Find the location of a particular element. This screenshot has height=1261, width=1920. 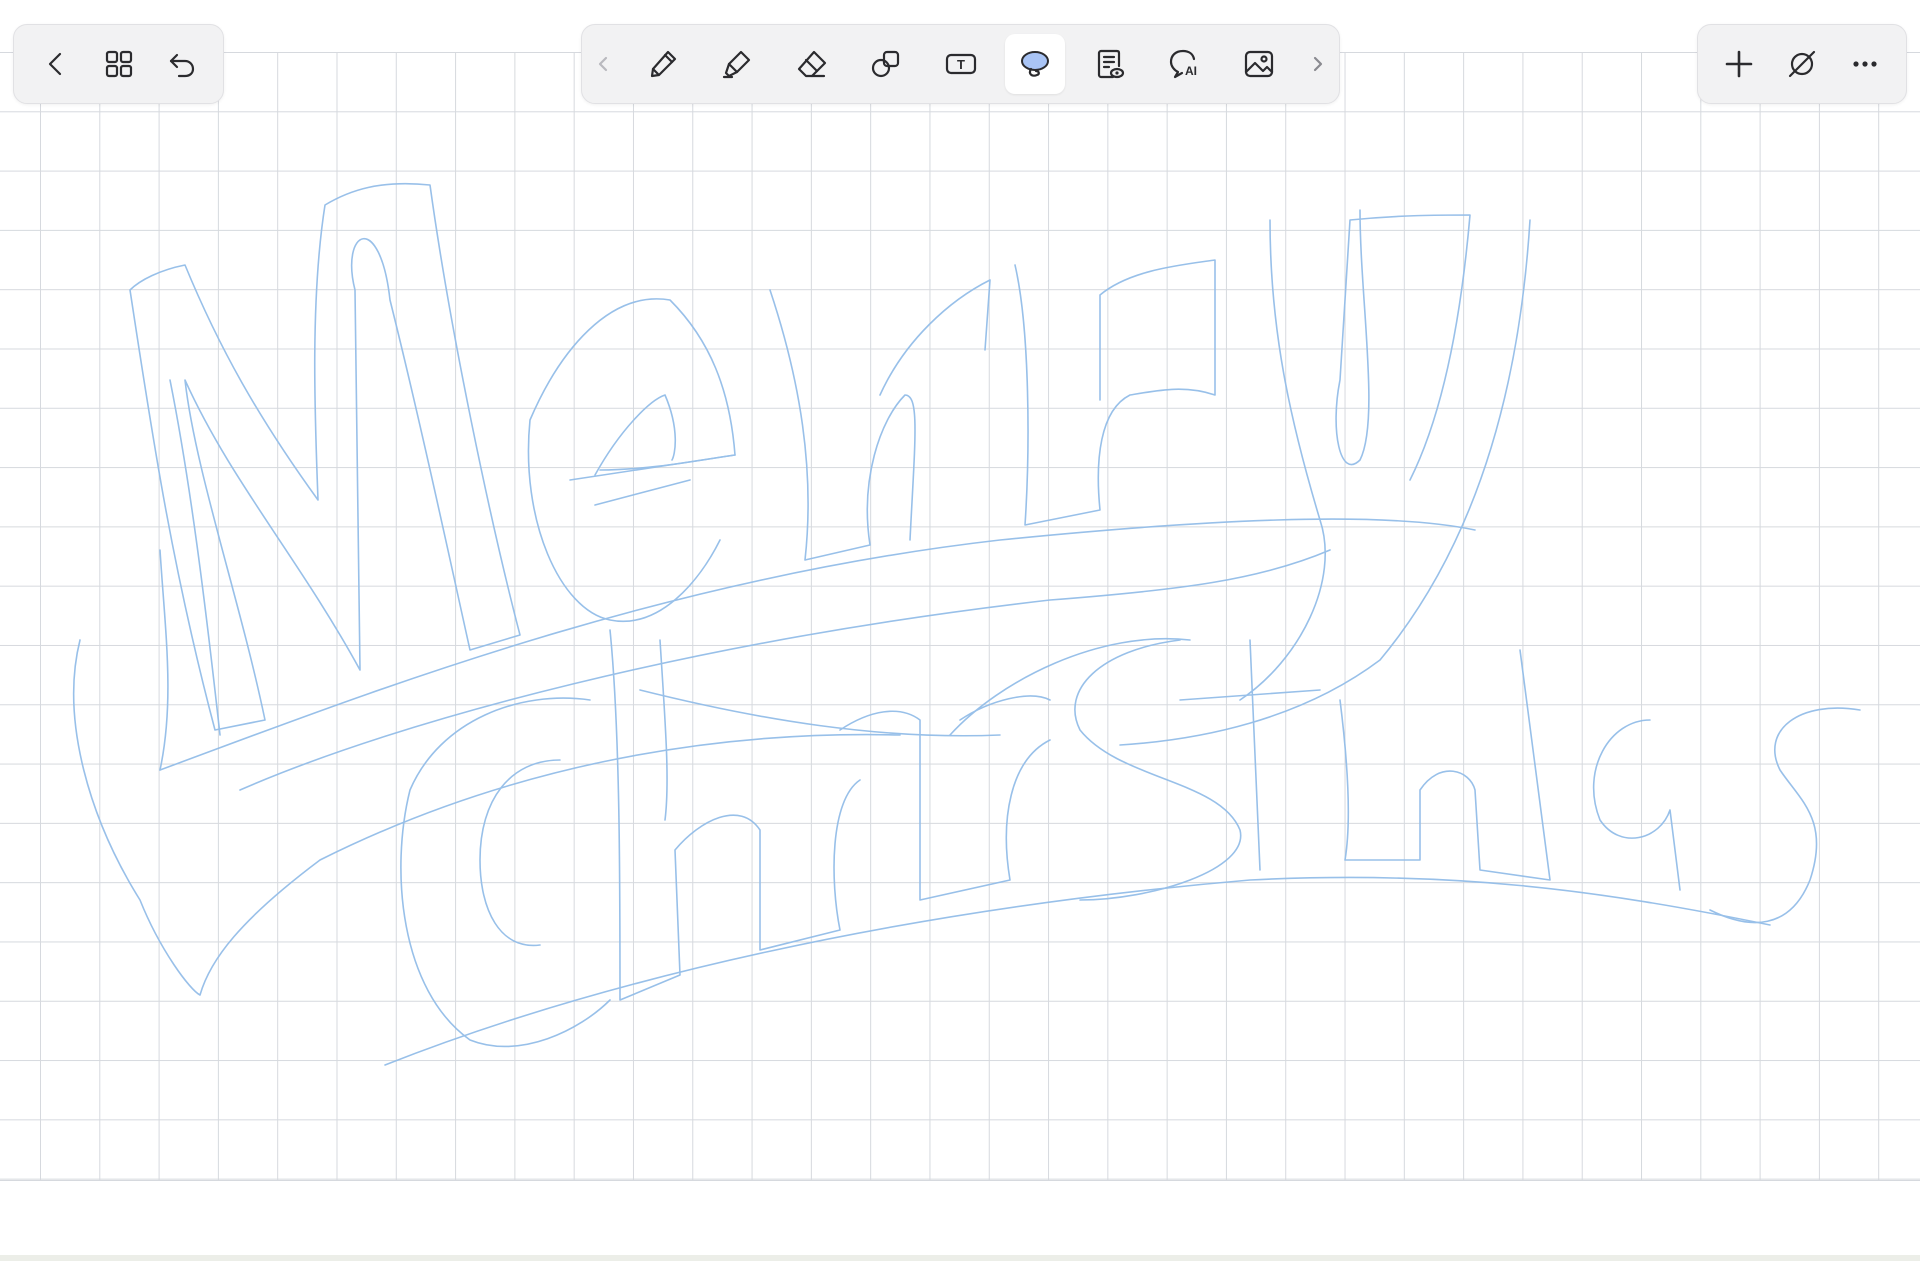

text-box-tool-button: T is located at coordinates (961, 64).